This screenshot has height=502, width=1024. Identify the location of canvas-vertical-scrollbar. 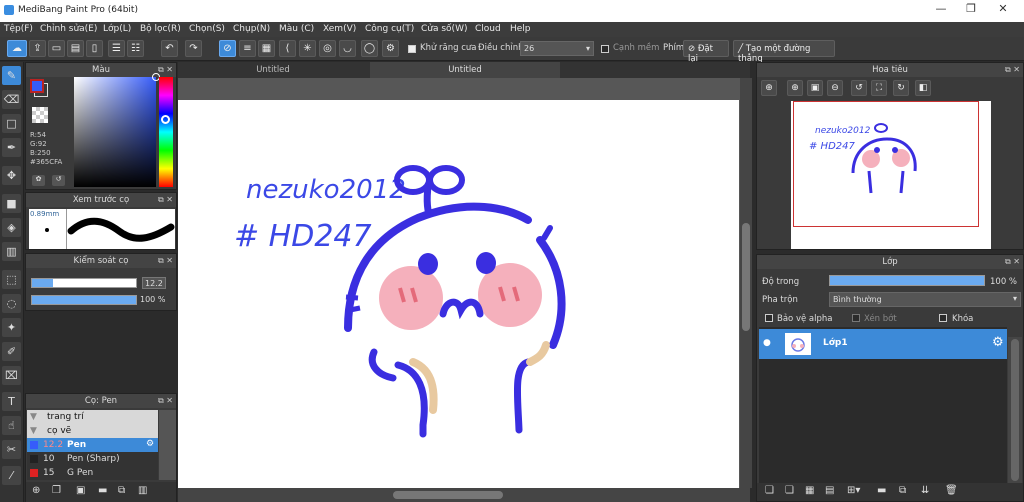
(746, 283).